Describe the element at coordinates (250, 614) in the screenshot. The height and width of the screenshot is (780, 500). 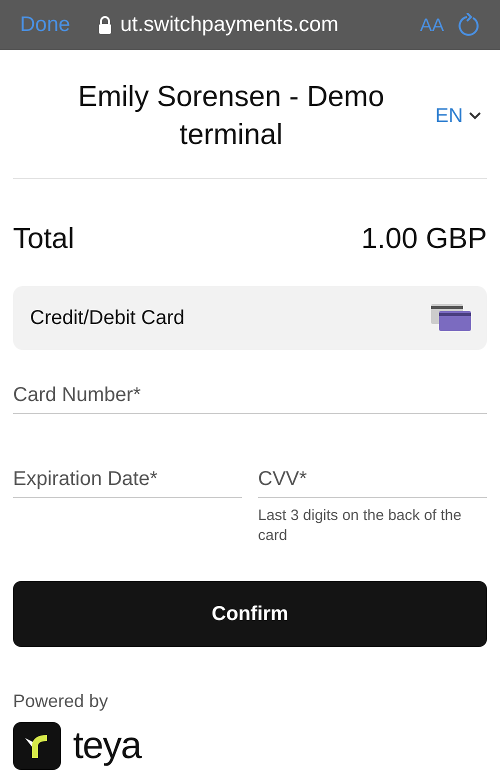
I see `confirm-button: Confirm` at that location.